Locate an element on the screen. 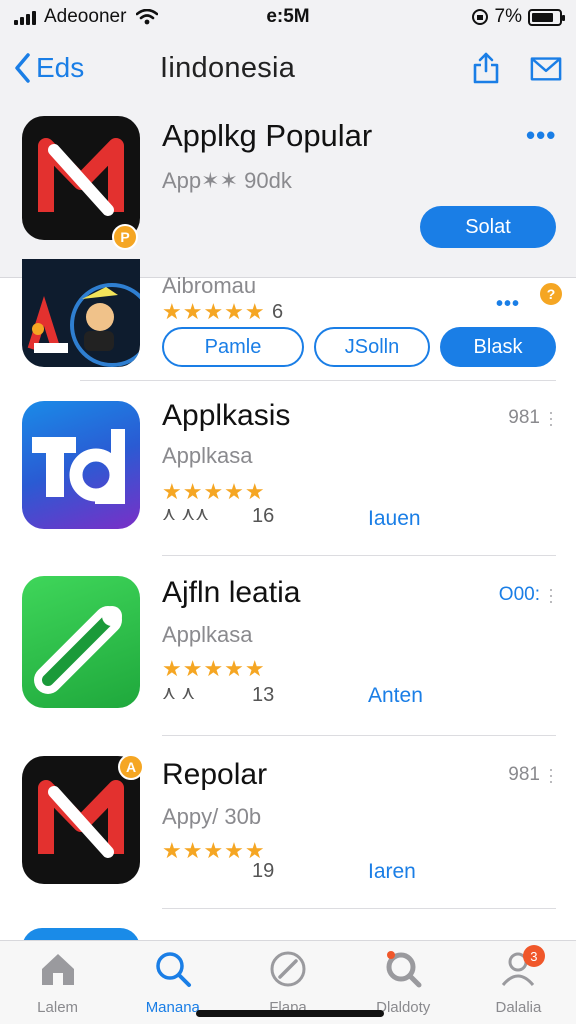 The image size is (576, 1024). app-title: Applkasis is located at coordinates (226, 415).